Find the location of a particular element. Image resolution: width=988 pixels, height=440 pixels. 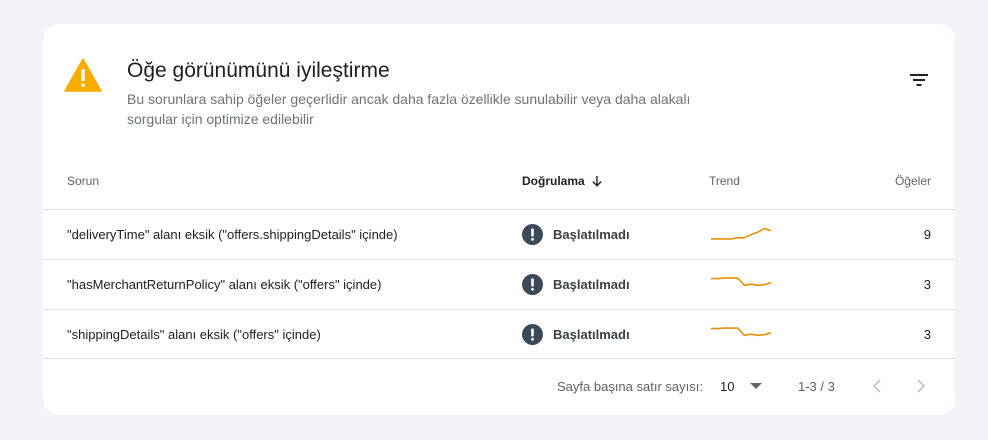

chevron-left-icon is located at coordinates (876, 386).